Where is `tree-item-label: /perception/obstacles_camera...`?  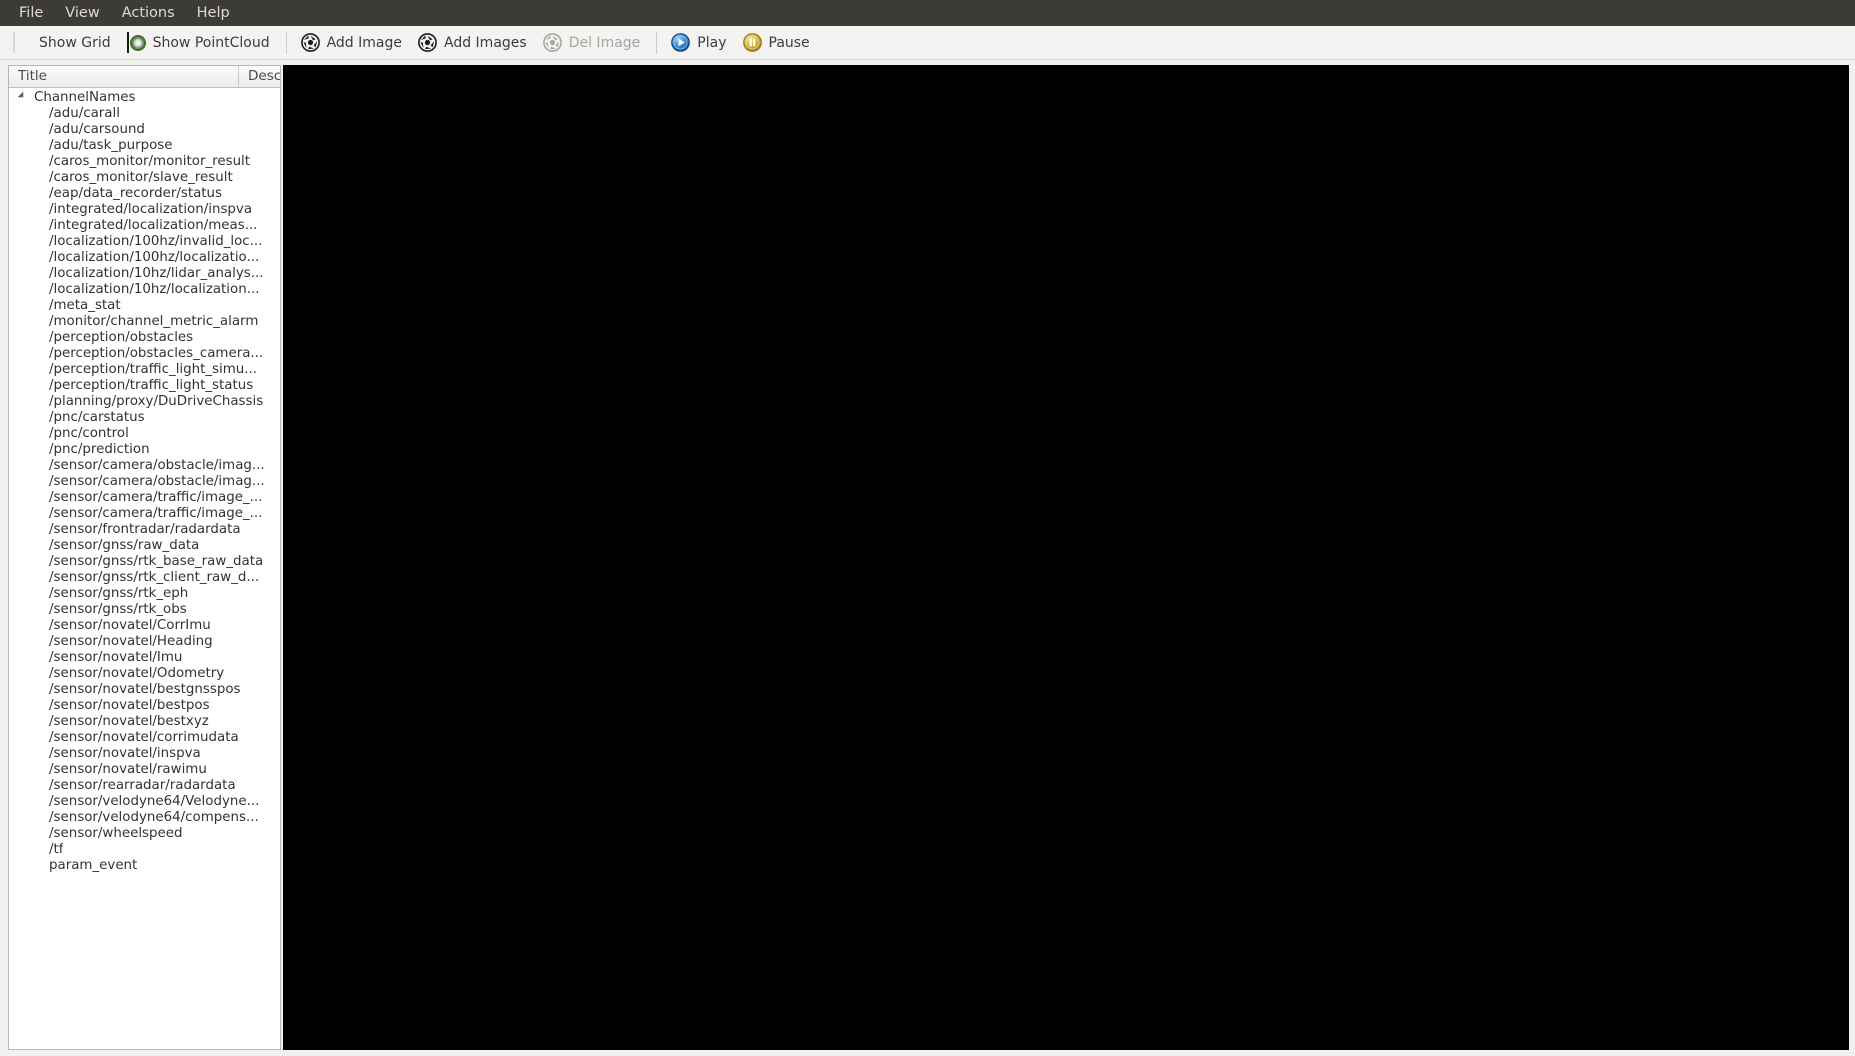 tree-item-label: /perception/obstacles_camera... is located at coordinates (156, 353).